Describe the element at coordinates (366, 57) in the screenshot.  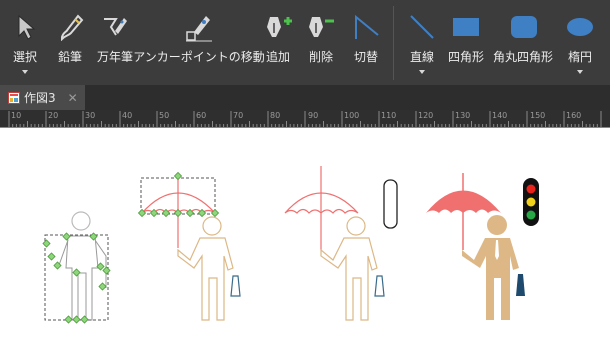
I see `anchor-convert-tool-label: 切替` at that location.